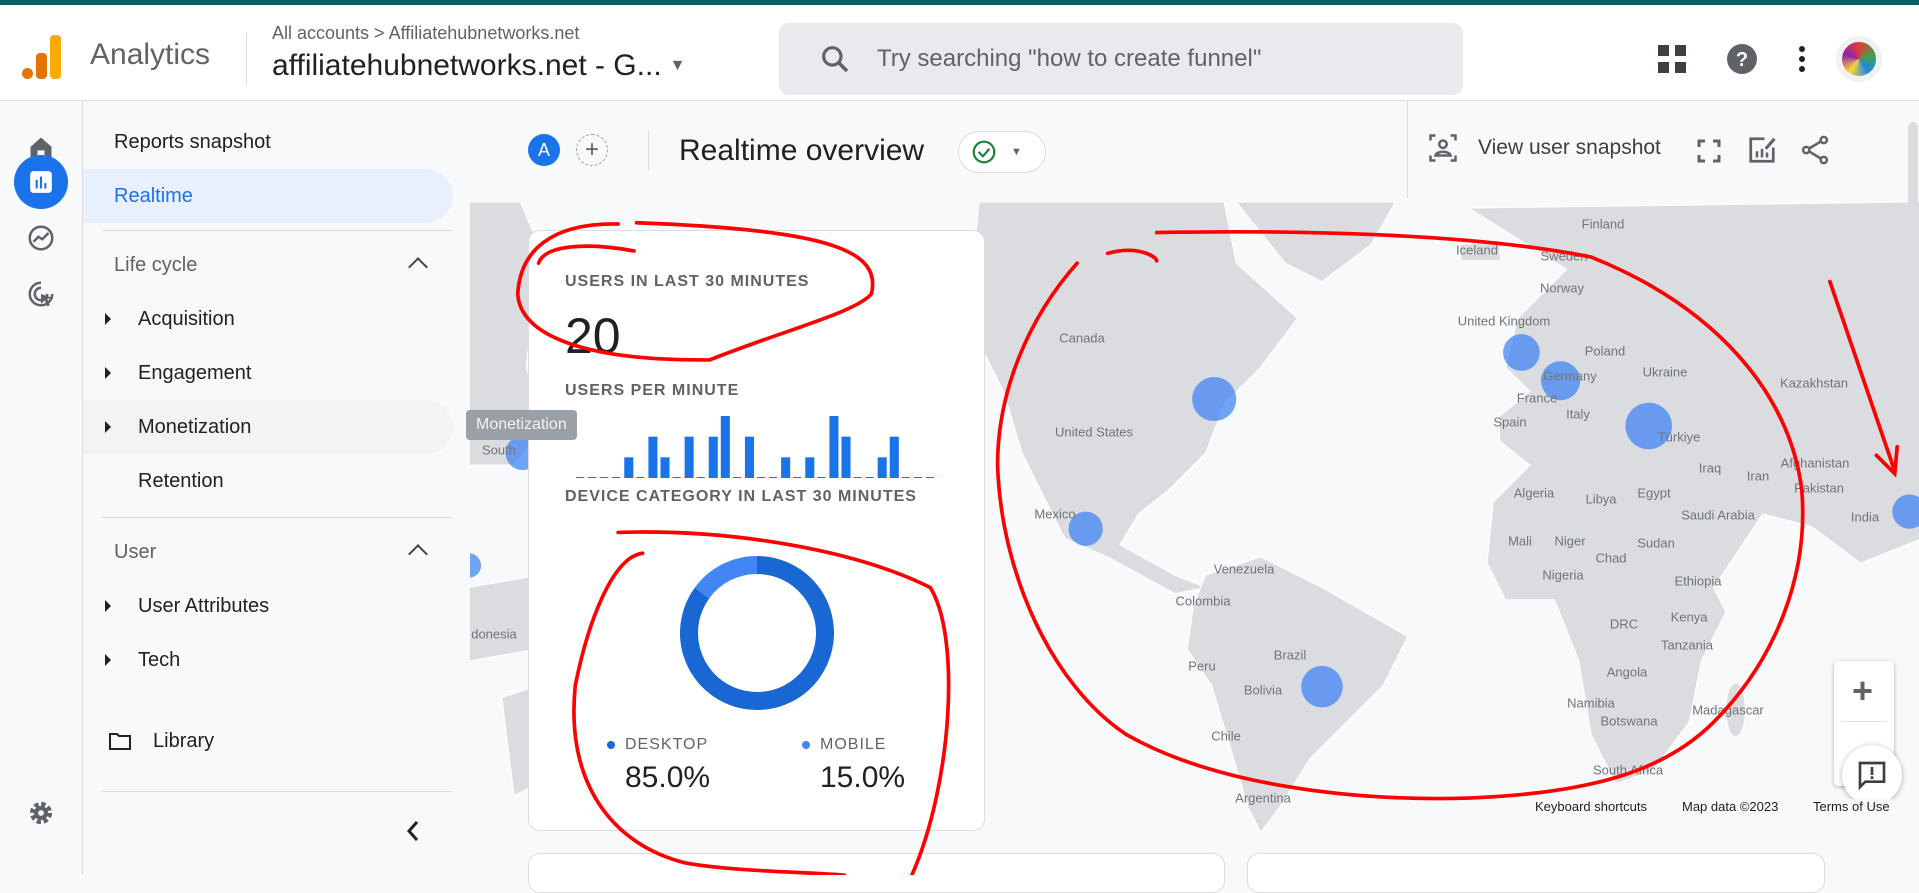 The image size is (1919, 893). I want to click on map-country-label: India, so click(1865, 517).